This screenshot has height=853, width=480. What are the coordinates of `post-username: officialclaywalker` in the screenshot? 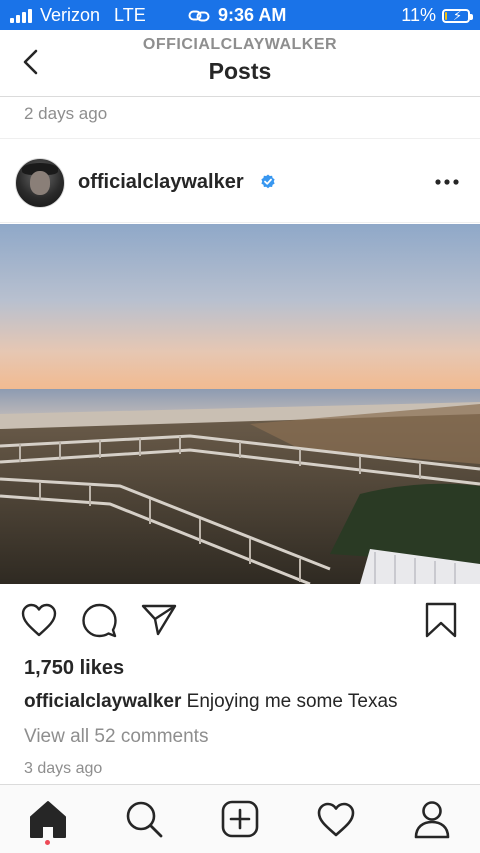 It's located at (161, 182).